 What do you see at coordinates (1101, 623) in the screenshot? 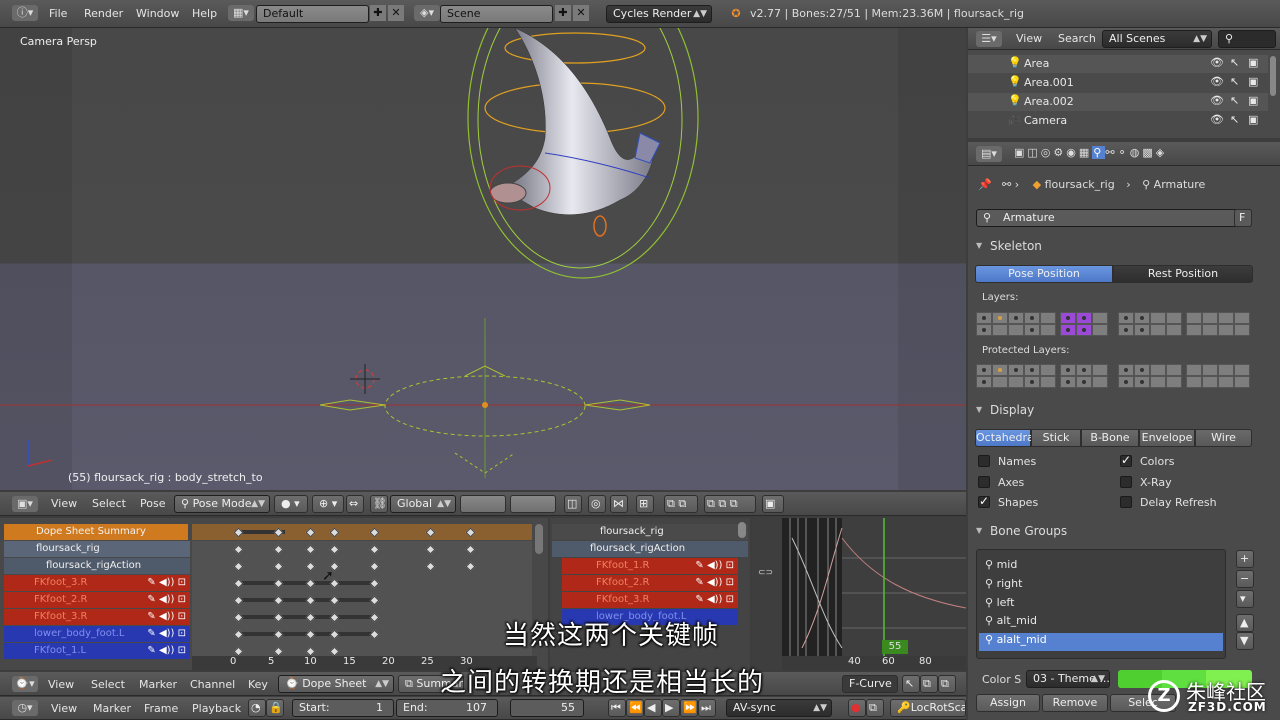
I see `bone-group-item: ⚲ alt_mid` at bounding box center [1101, 623].